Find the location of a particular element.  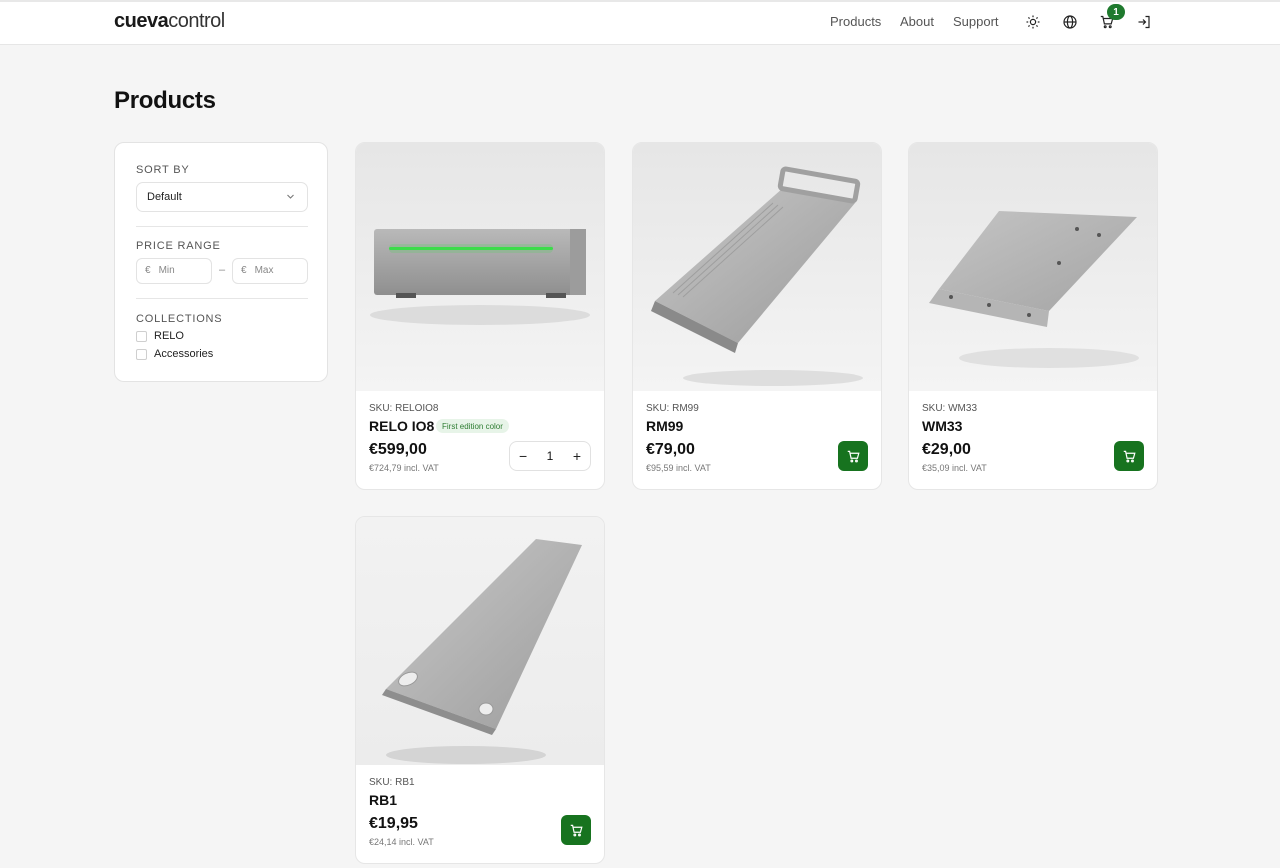

page-title: Products is located at coordinates (165, 100).